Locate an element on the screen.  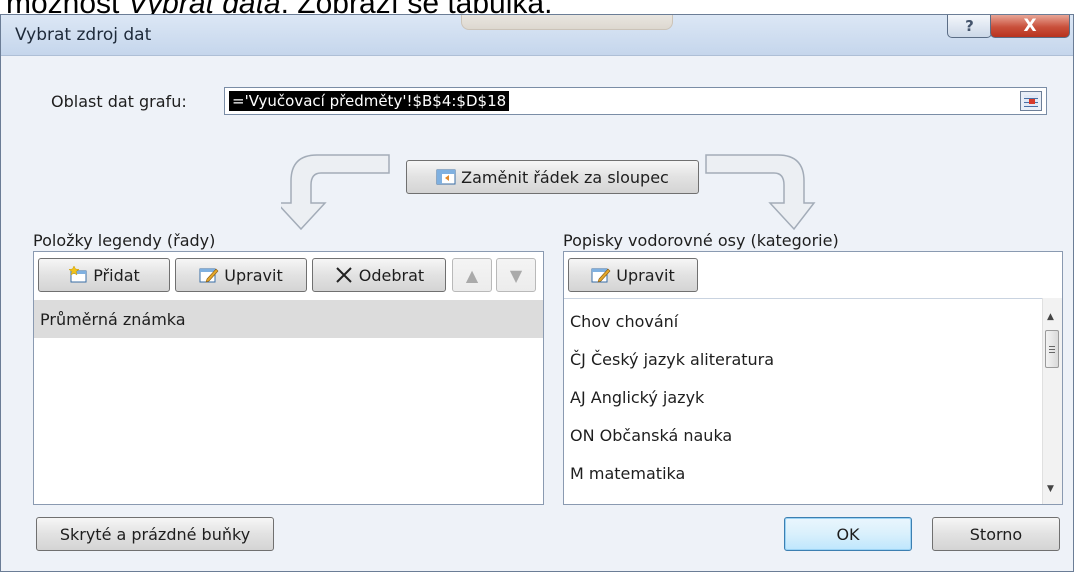
chart-range-input: ='Vyučovací předměty'!$B$4:$D$18 is located at coordinates (635, 101).